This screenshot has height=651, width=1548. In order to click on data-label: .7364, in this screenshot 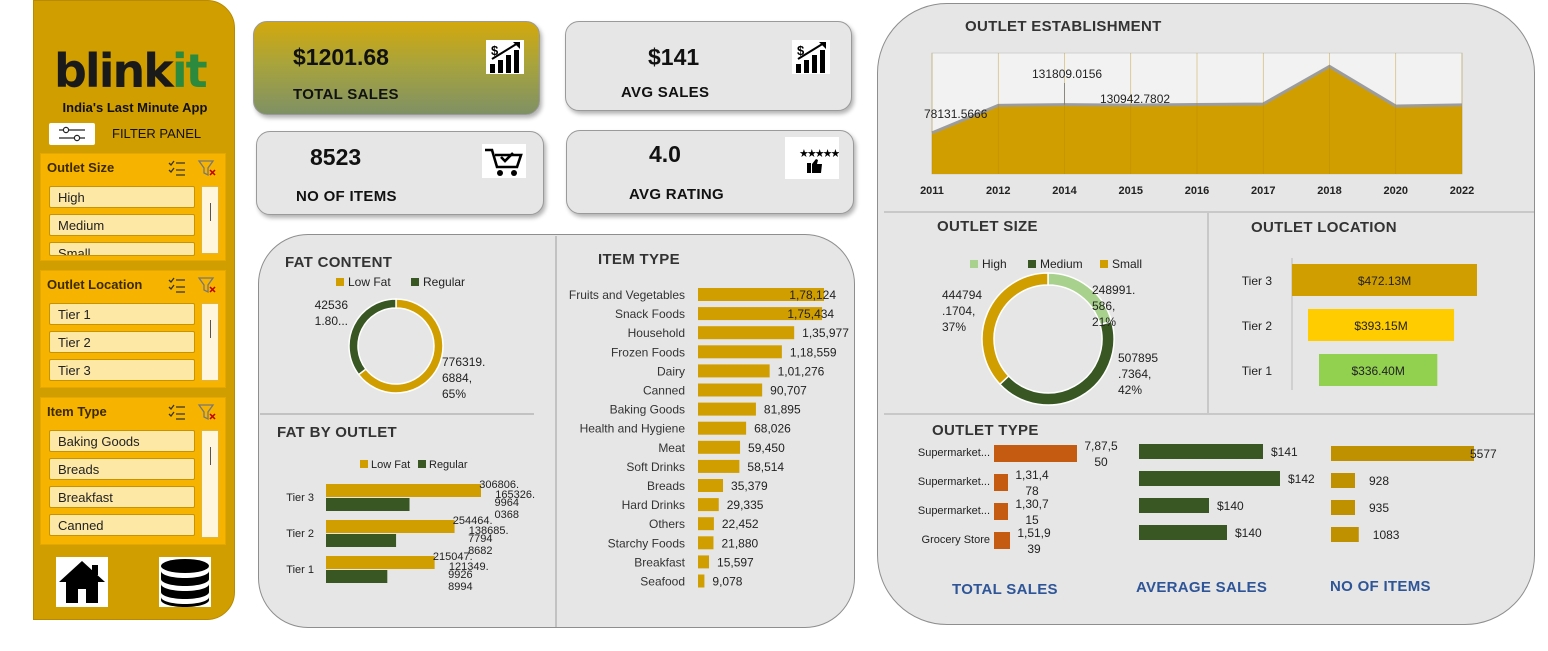, I will do `click(1134, 374)`.